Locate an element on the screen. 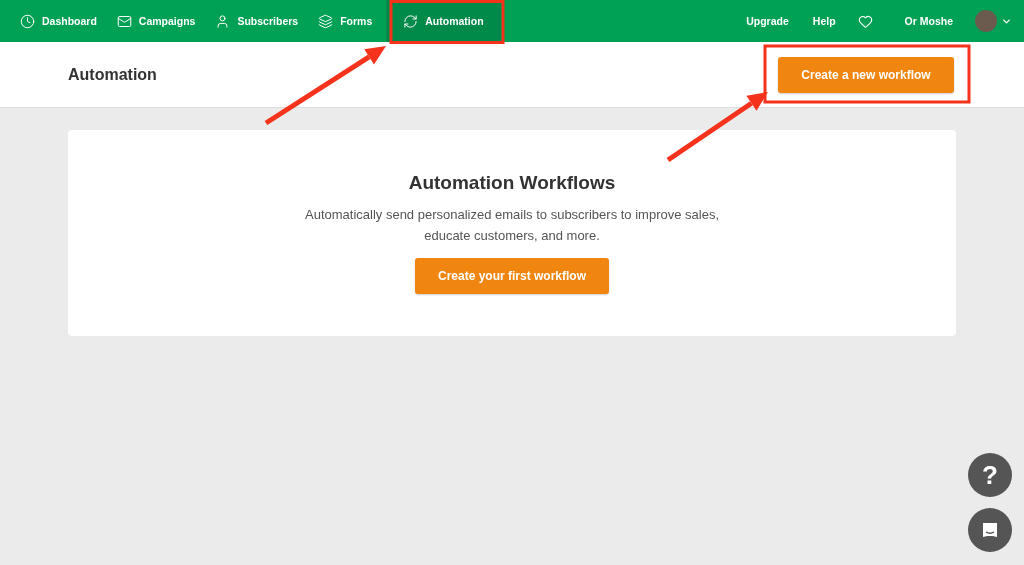 The image size is (1024, 565). refresh-icon is located at coordinates (411, 21).